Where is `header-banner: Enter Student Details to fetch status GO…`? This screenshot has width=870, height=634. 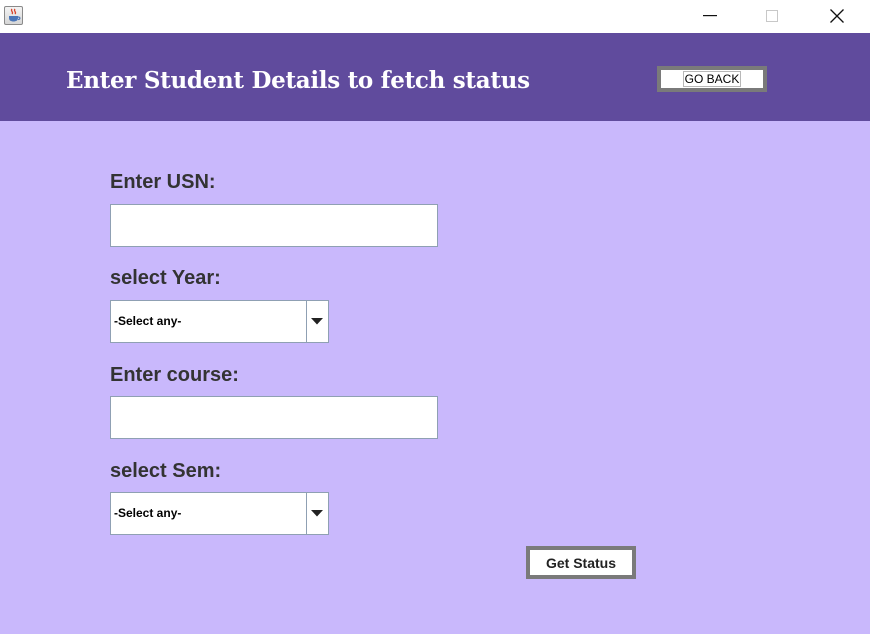
header-banner: Enter Student Details to fetch status GO… is located at coordinates (435, 77).